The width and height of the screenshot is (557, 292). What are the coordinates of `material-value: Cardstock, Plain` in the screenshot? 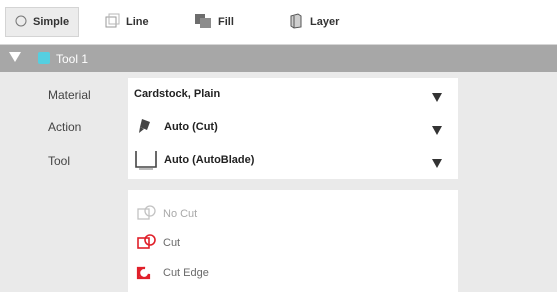 It's located at (177, 94).